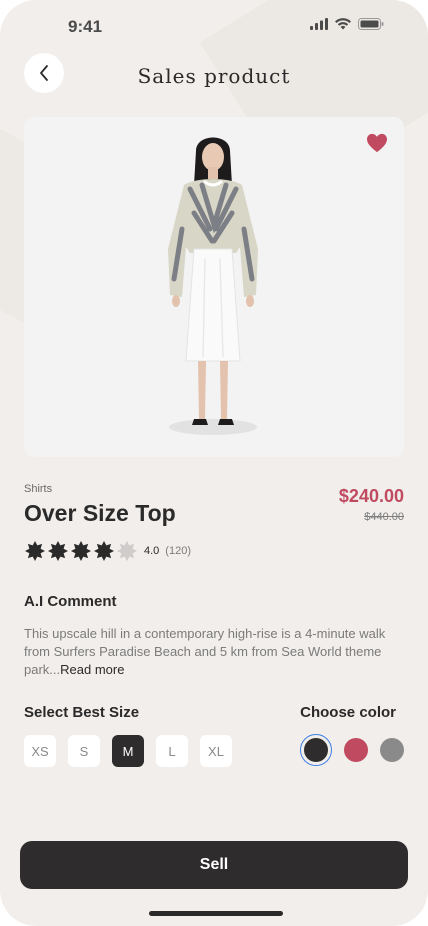 The height and width of the screenshot is (926, 428). What do you see at coordinates (348, 712) in the screenshot?
I see `color-section-title: Choose color` at bounding box center [348, 712].